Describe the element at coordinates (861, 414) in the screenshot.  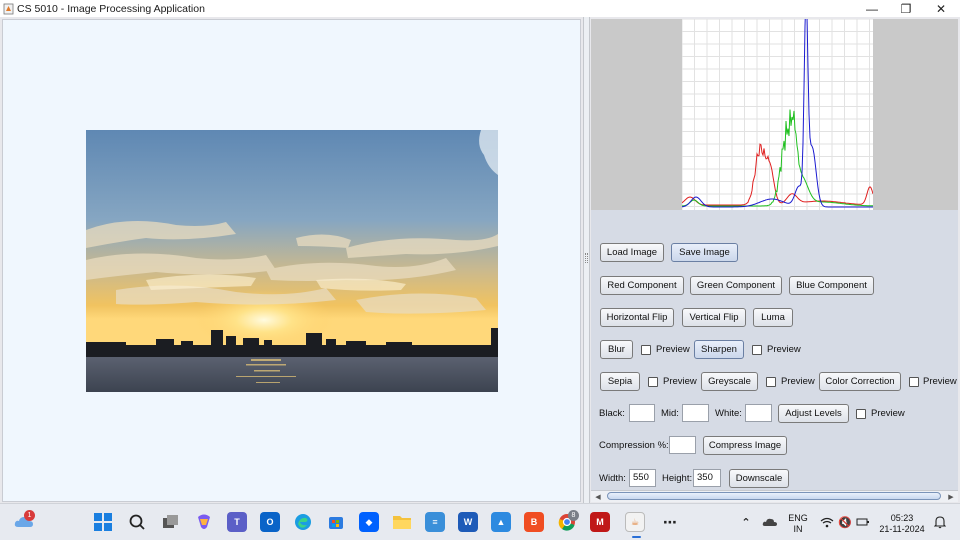
I see `adjust-levels-preview-checkbox` at that location.